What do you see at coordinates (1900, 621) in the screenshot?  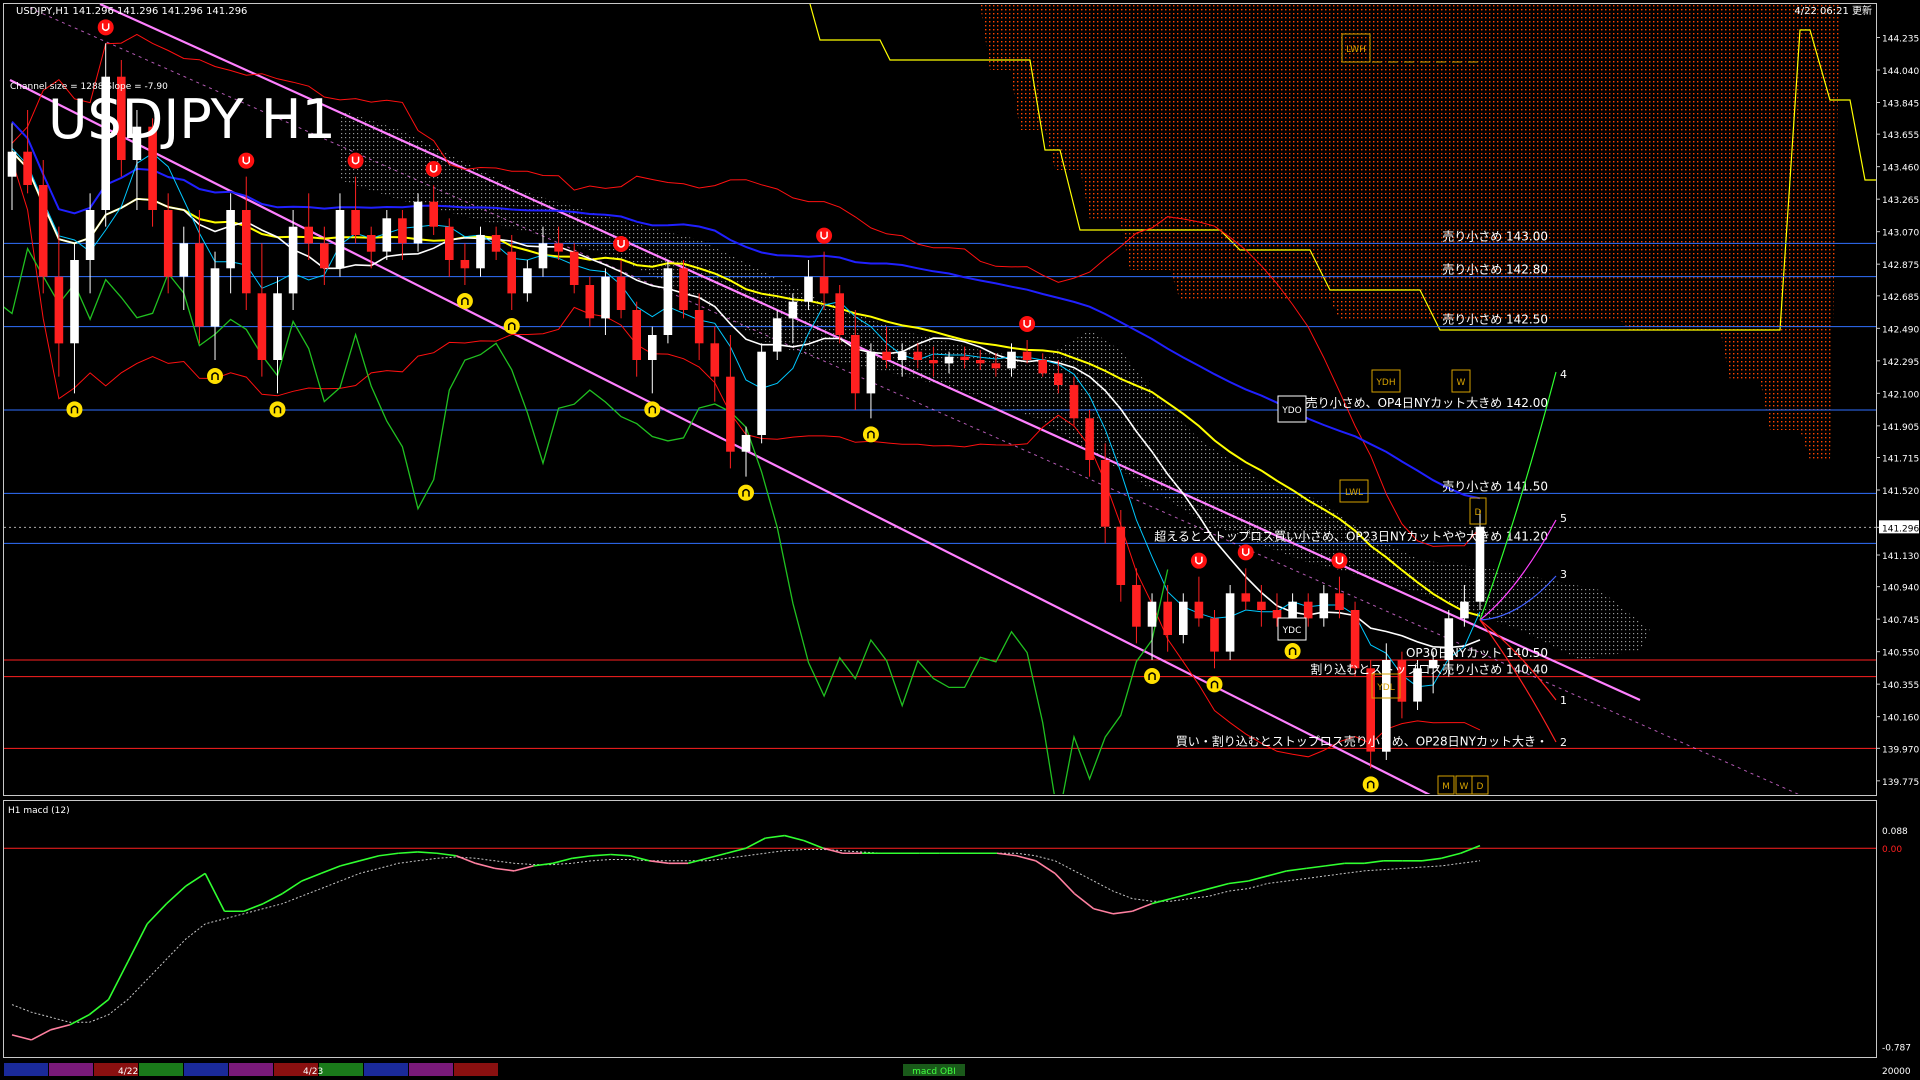 I see `price-tick-label: 140.745` at bounding box center [1900, 621].